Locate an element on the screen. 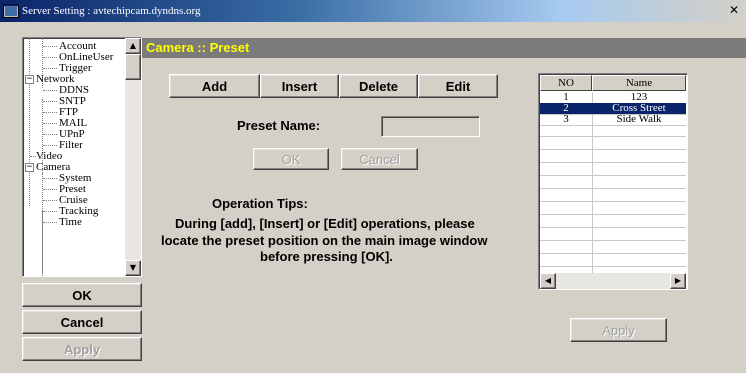 The height and width of the screenshot is (373, 746). table-row-selected: 2 Cross Street is located at coordinates (613, 108).